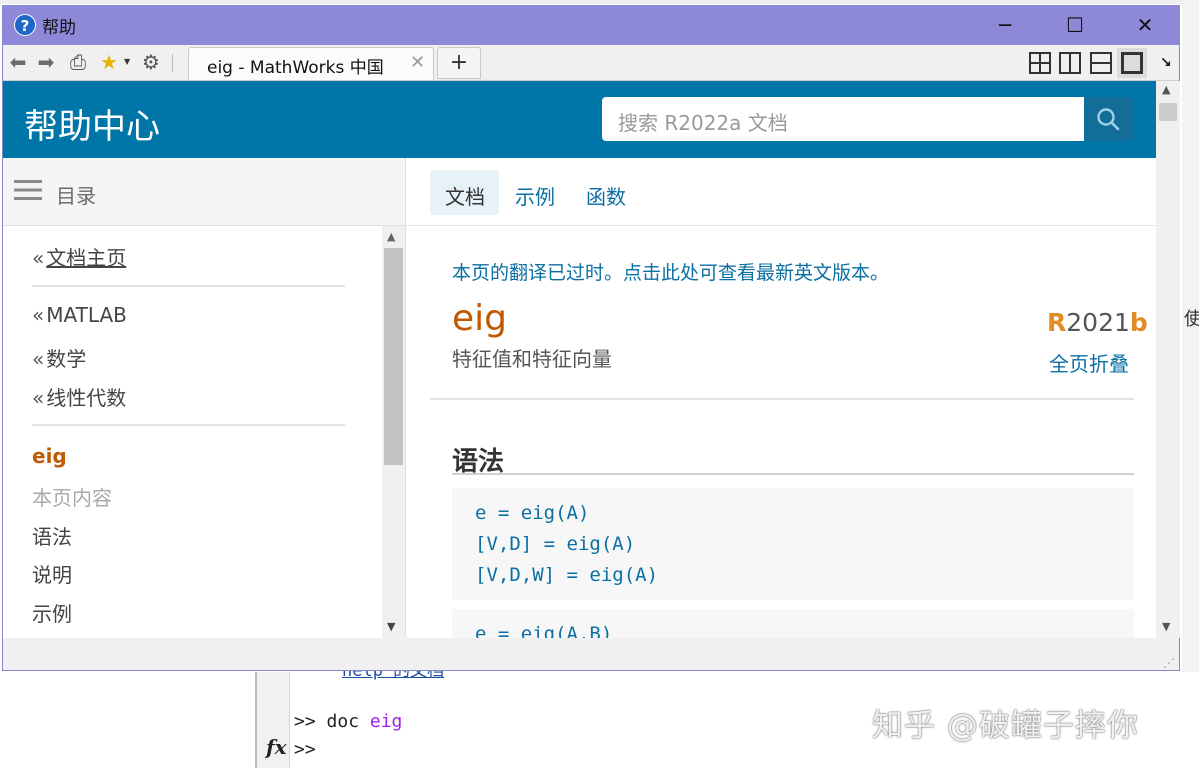  I want to click on workspace-panel, so click(128, 720).